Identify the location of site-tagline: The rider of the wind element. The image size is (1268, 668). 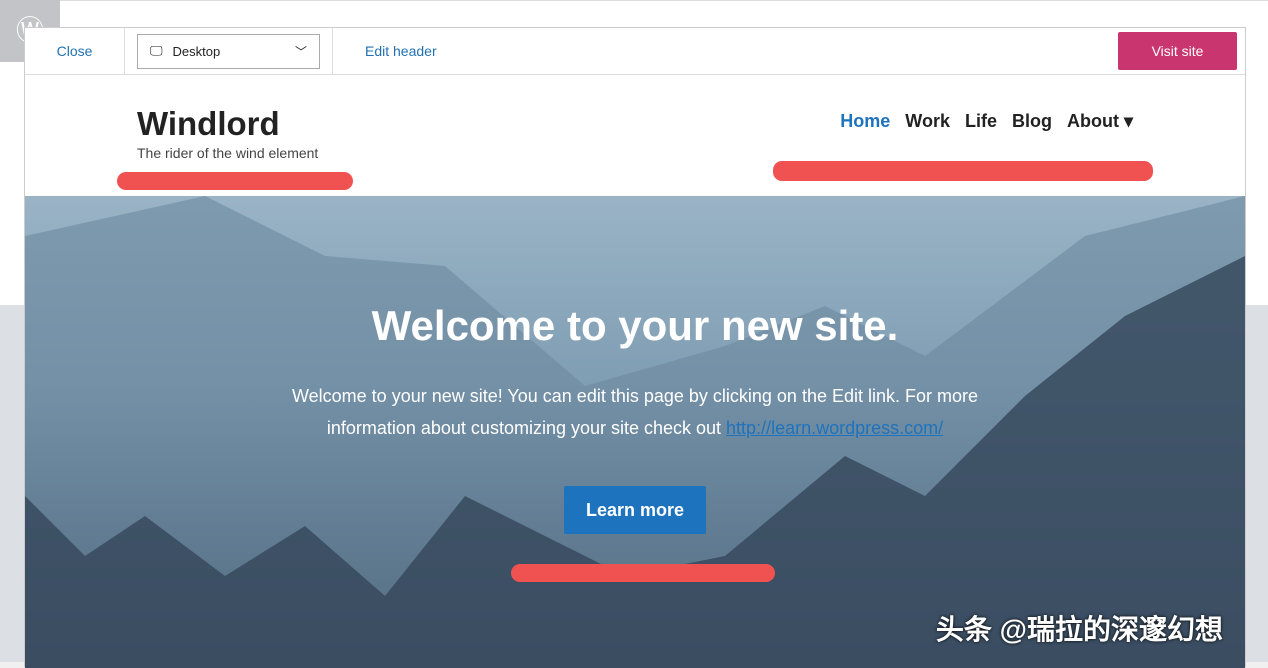
(228, 153).